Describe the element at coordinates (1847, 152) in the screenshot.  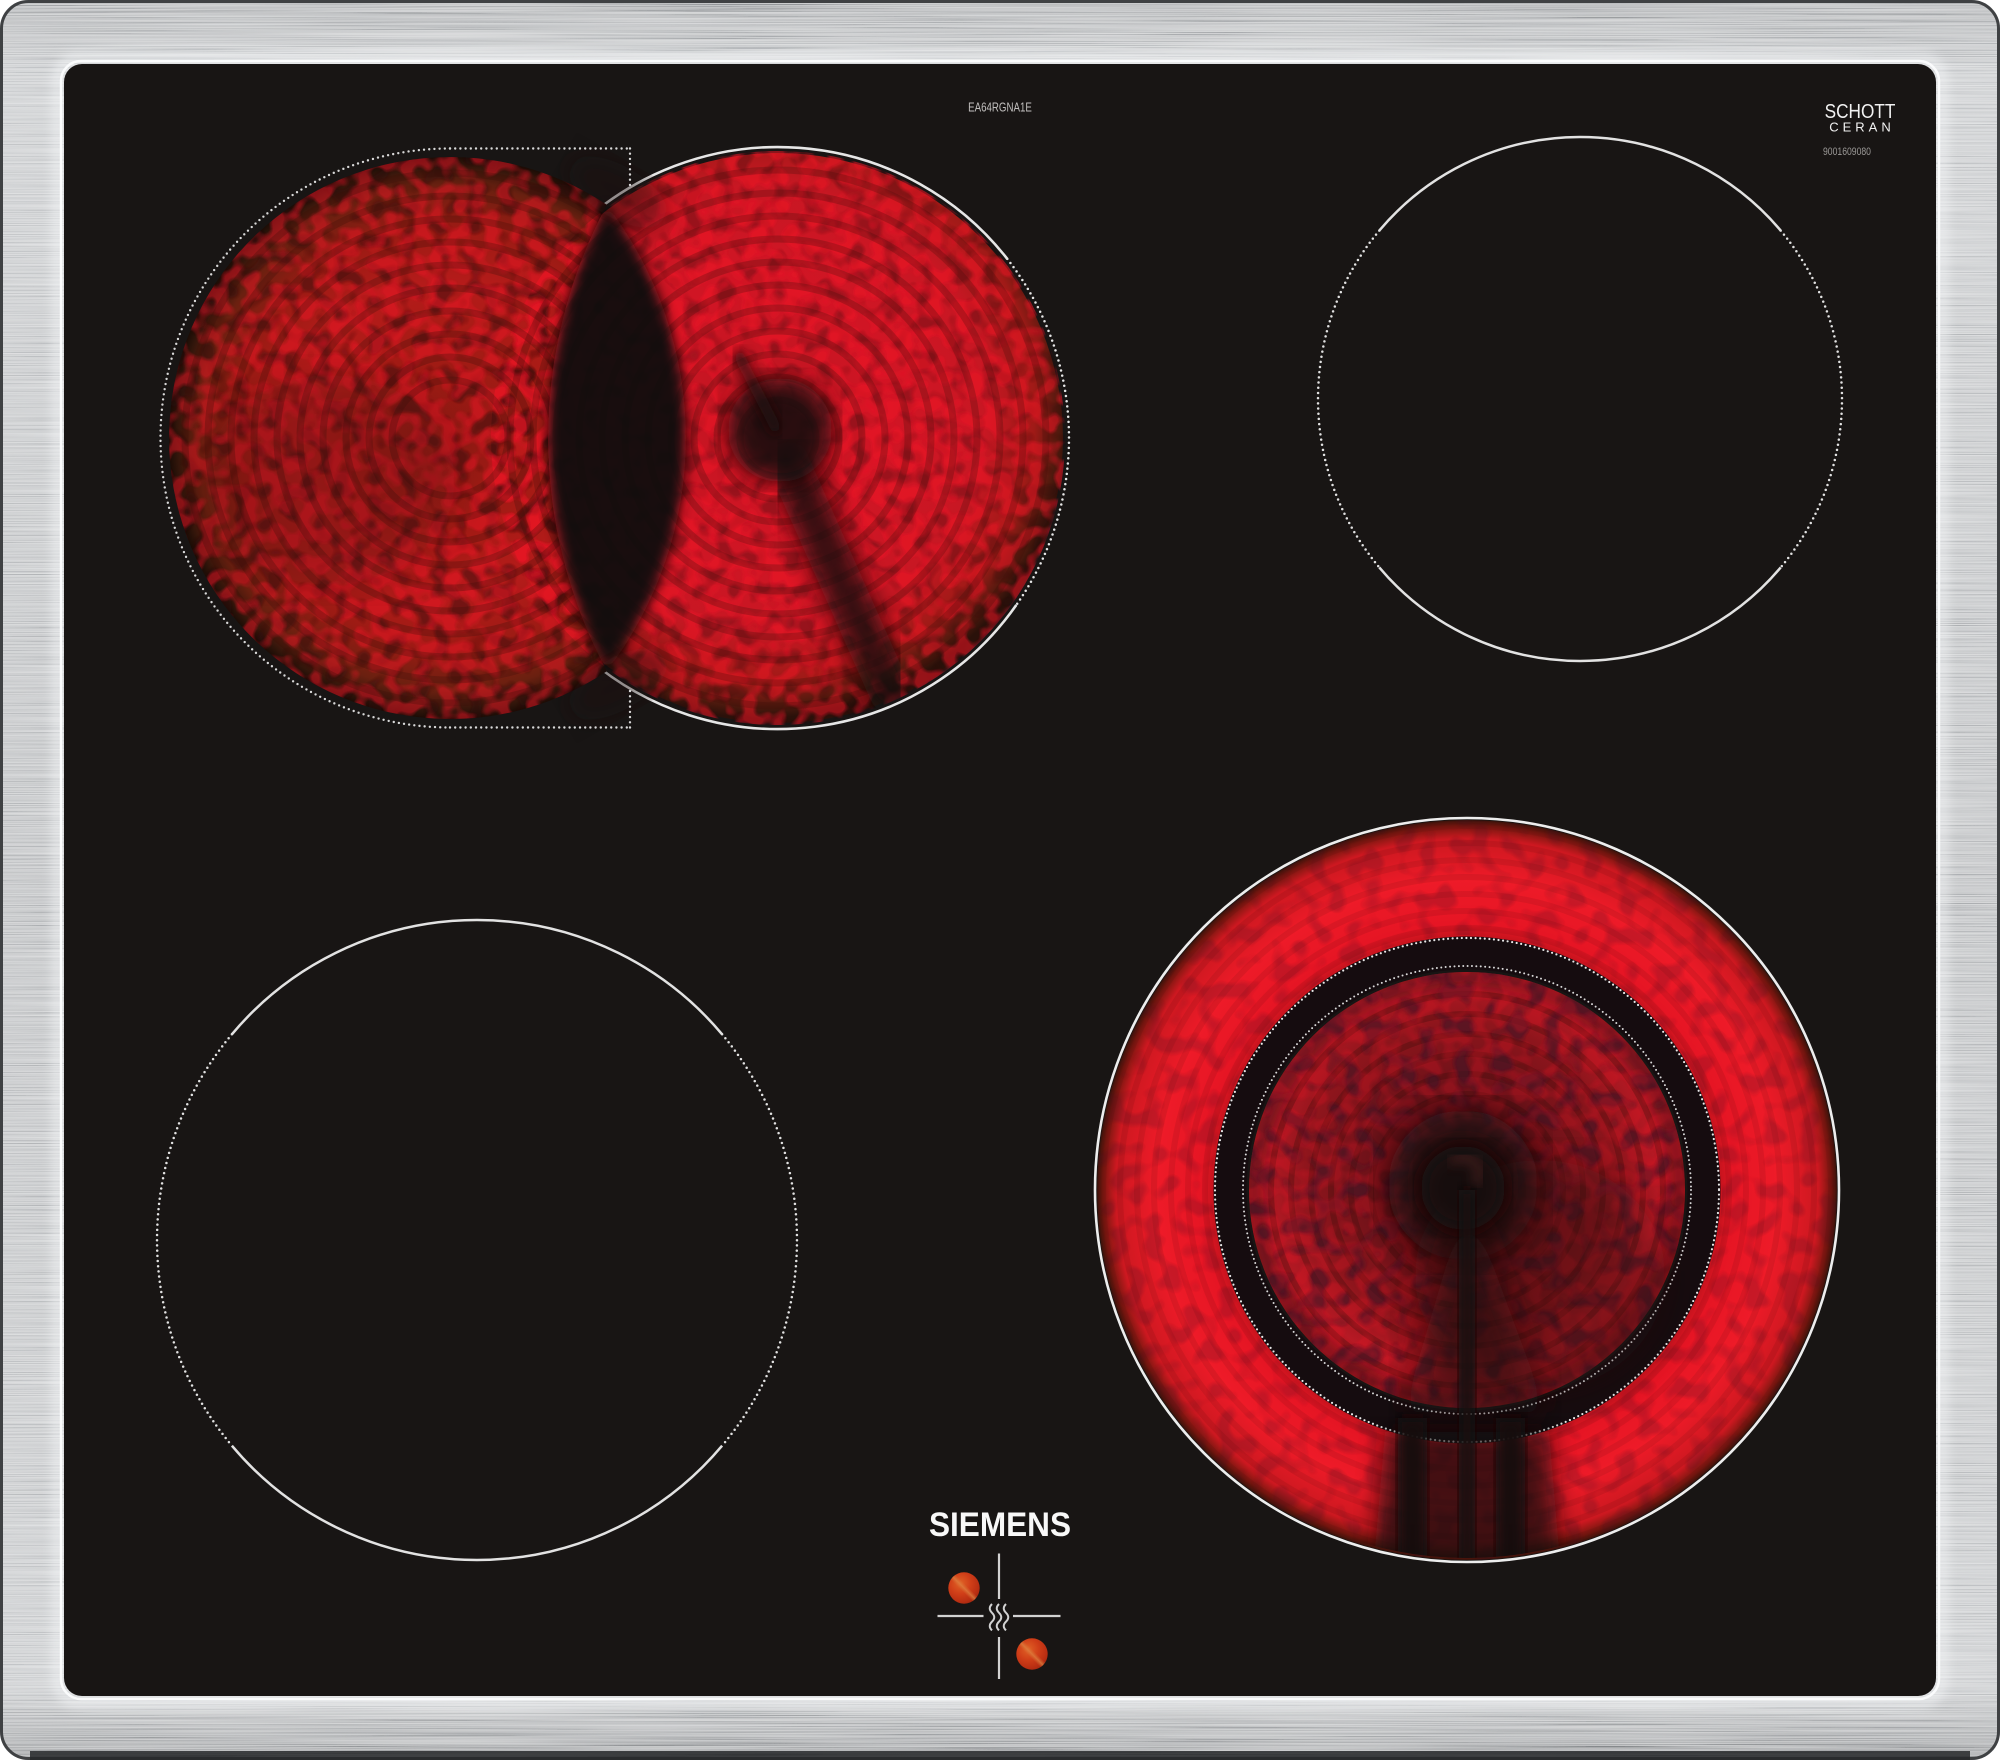
I see `svg-text: 9001609080` at that location.